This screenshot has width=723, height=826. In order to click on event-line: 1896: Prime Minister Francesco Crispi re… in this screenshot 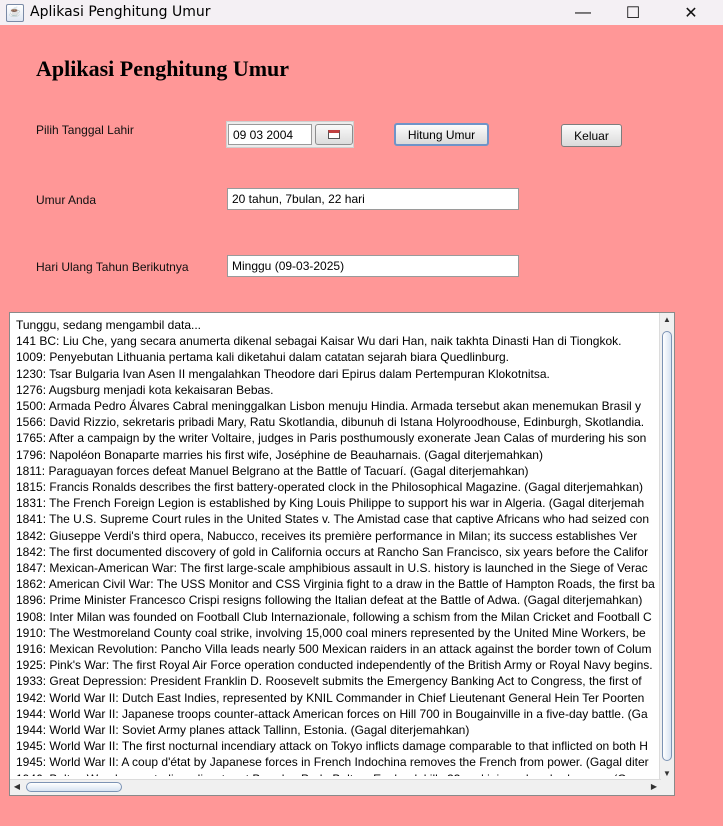, I will do `click(329, 600)`.